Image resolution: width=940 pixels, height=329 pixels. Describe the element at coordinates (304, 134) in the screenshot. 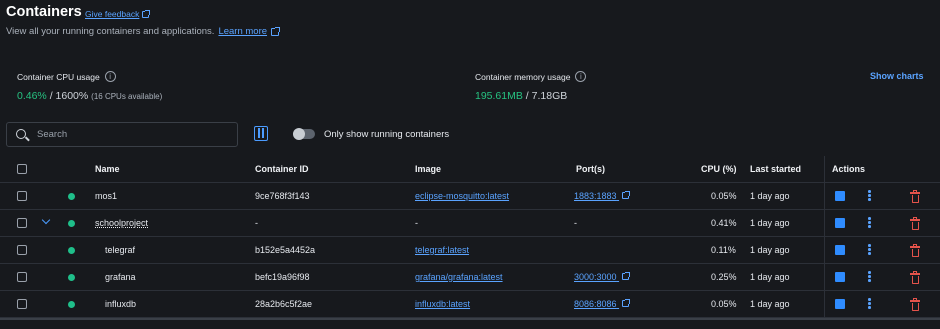

I see `running-only-toggle` at that location.